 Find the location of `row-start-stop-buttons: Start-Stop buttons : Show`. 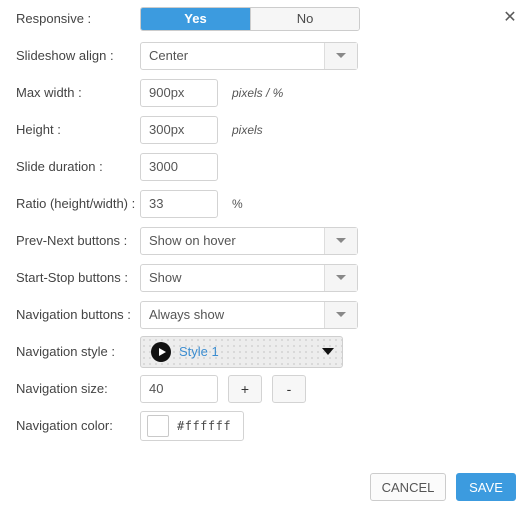

row-start-stop-buttons: Start-Stop buttons : Show is located at coordinates (265, 277).